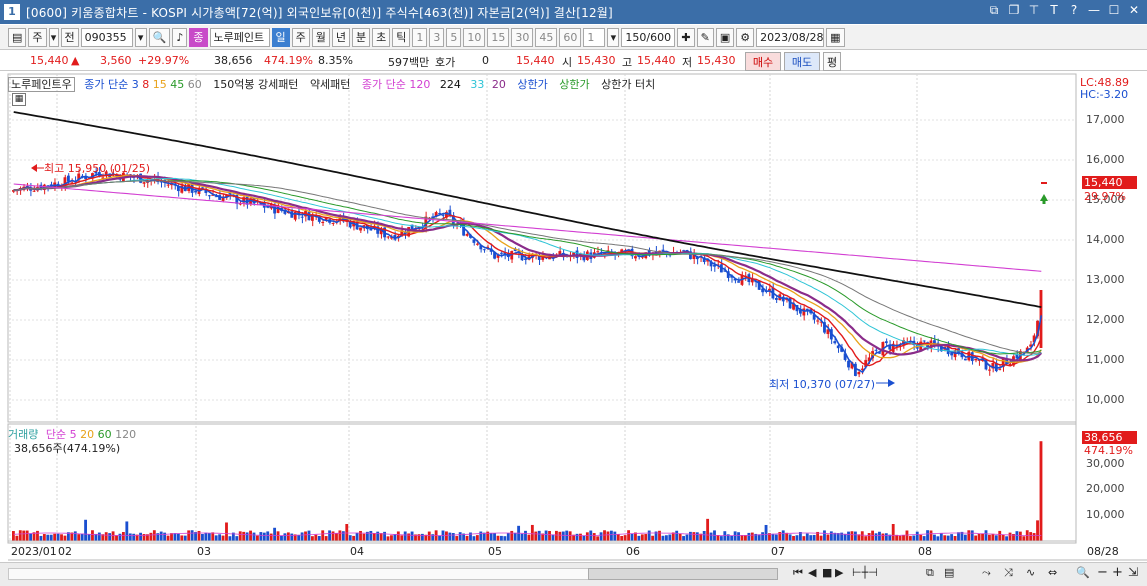 The height and width of the screenshot is (586, 1147). I want to click on period-type-select: 주, so click(37, 37).